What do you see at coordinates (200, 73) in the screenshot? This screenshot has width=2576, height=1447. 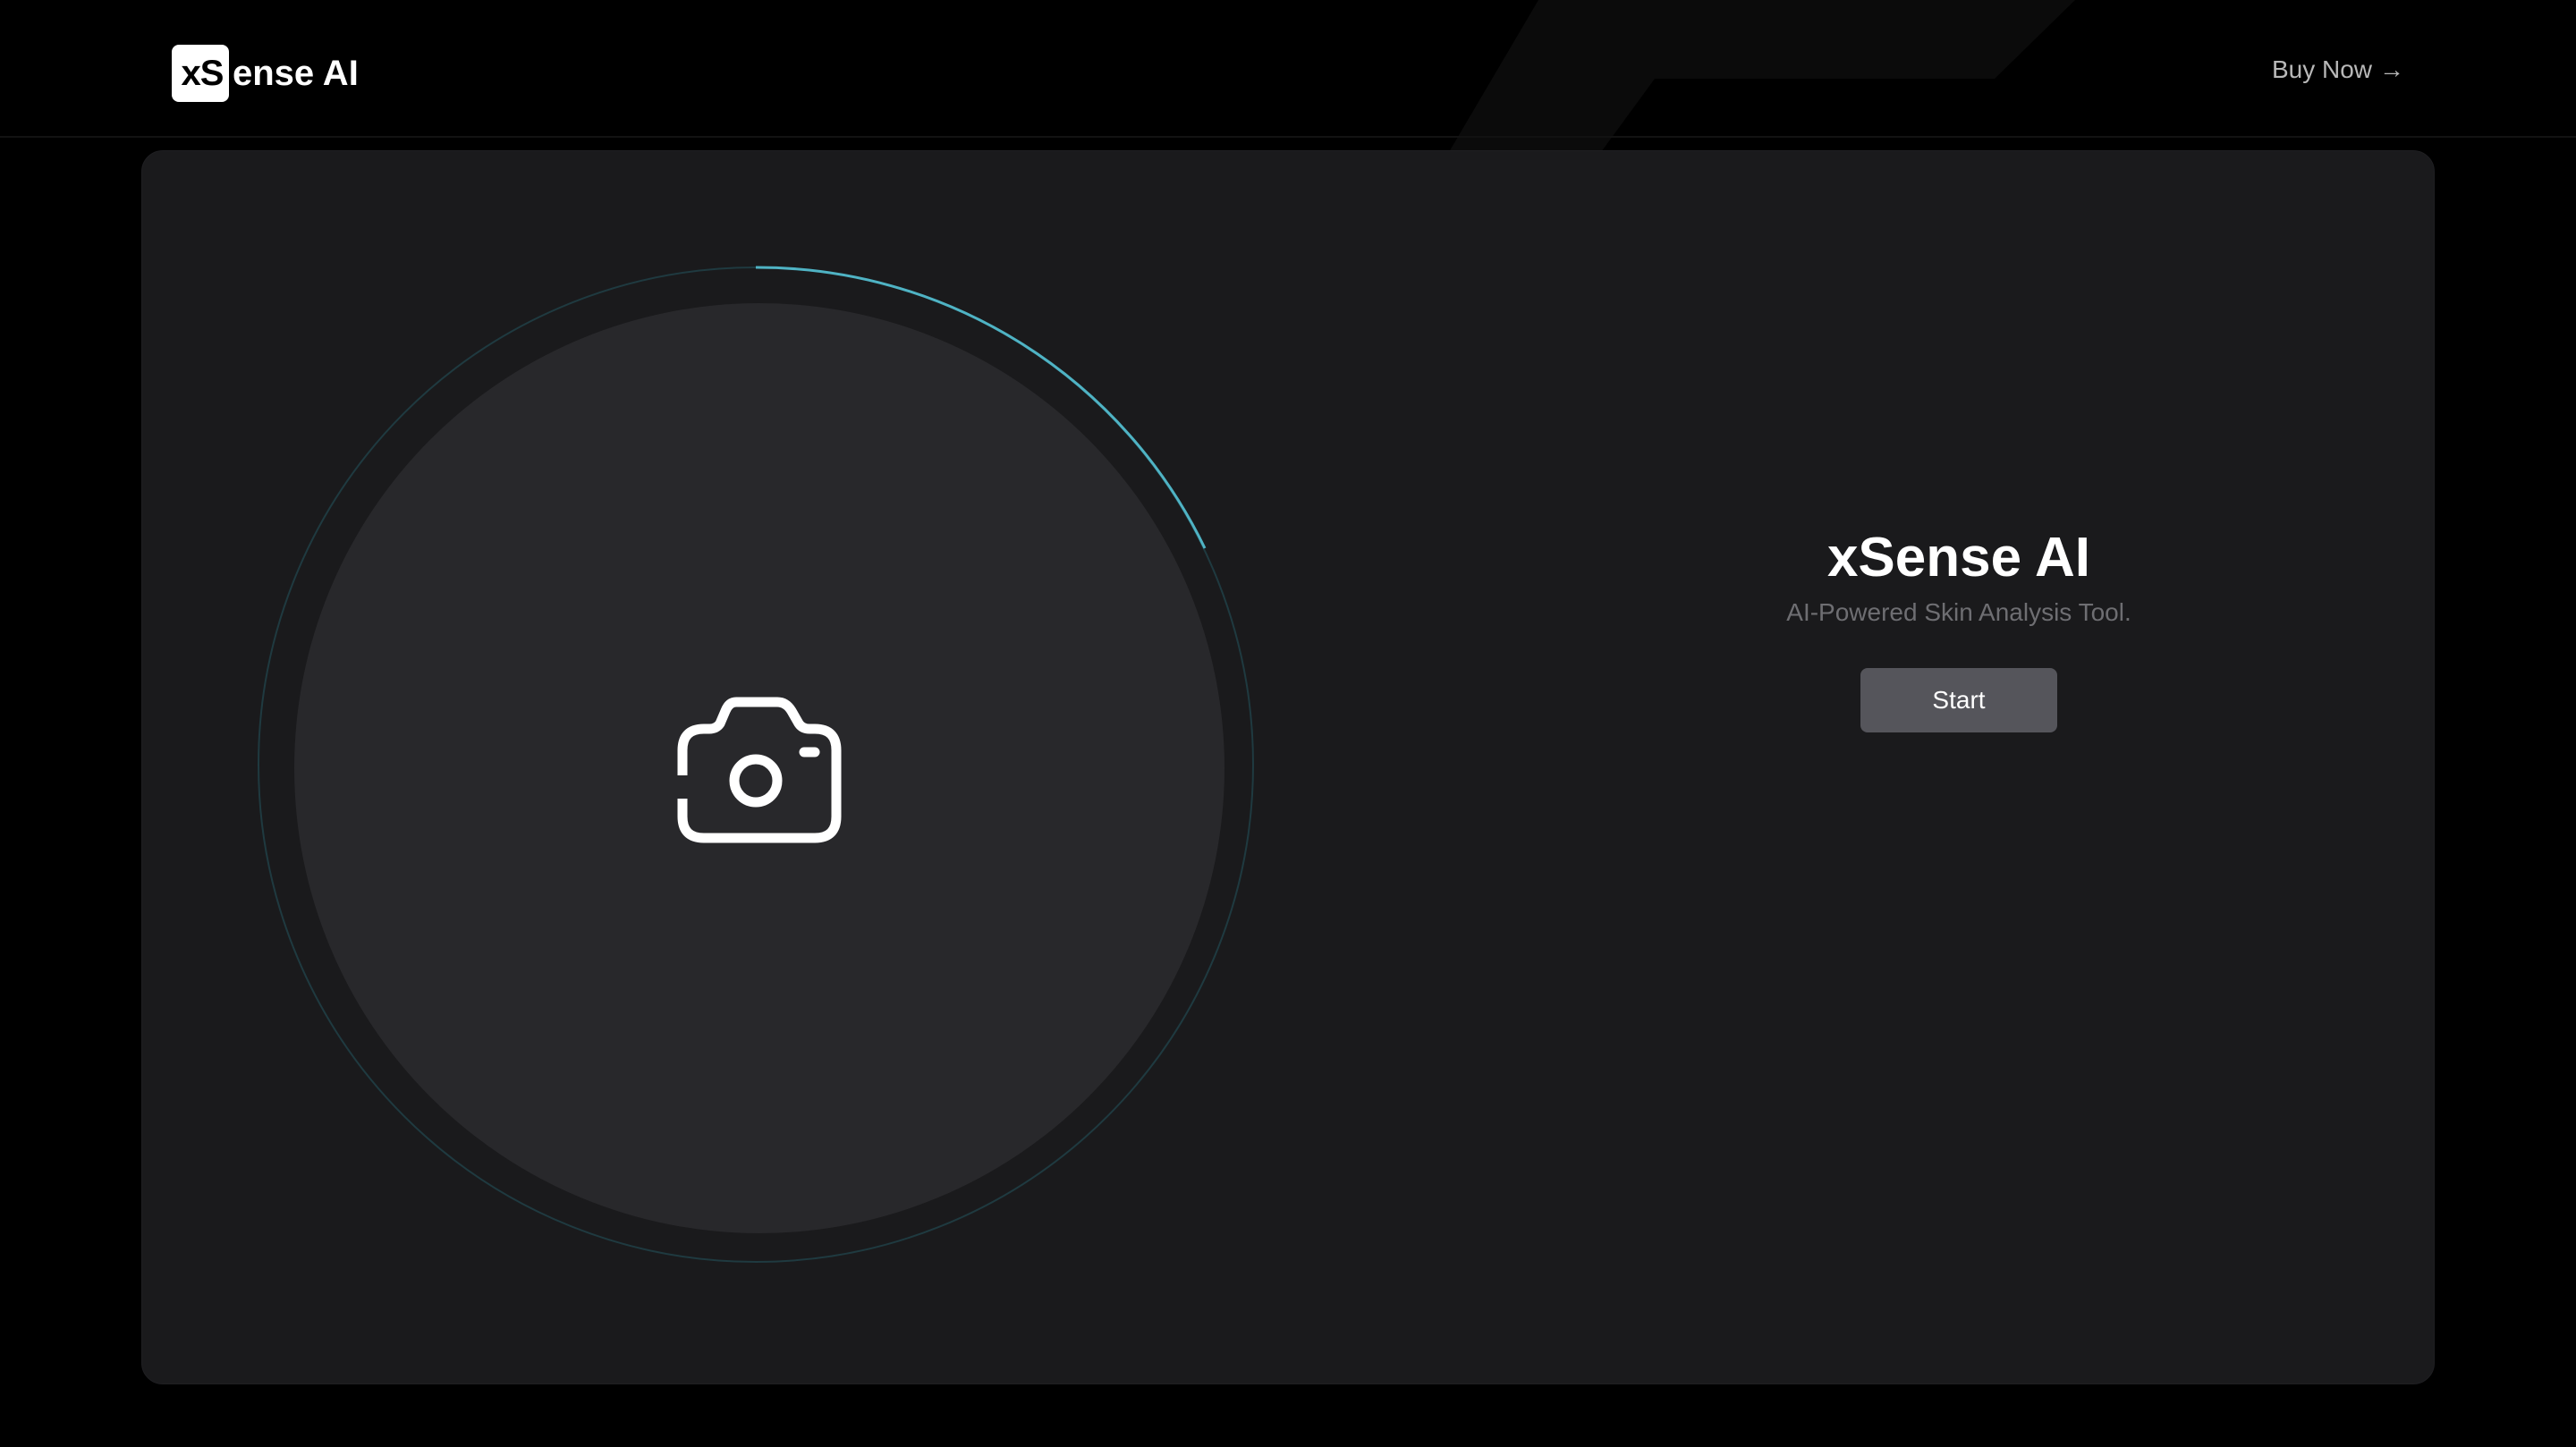 I see `logo-mark: xS` at bounding box center [200, 73].